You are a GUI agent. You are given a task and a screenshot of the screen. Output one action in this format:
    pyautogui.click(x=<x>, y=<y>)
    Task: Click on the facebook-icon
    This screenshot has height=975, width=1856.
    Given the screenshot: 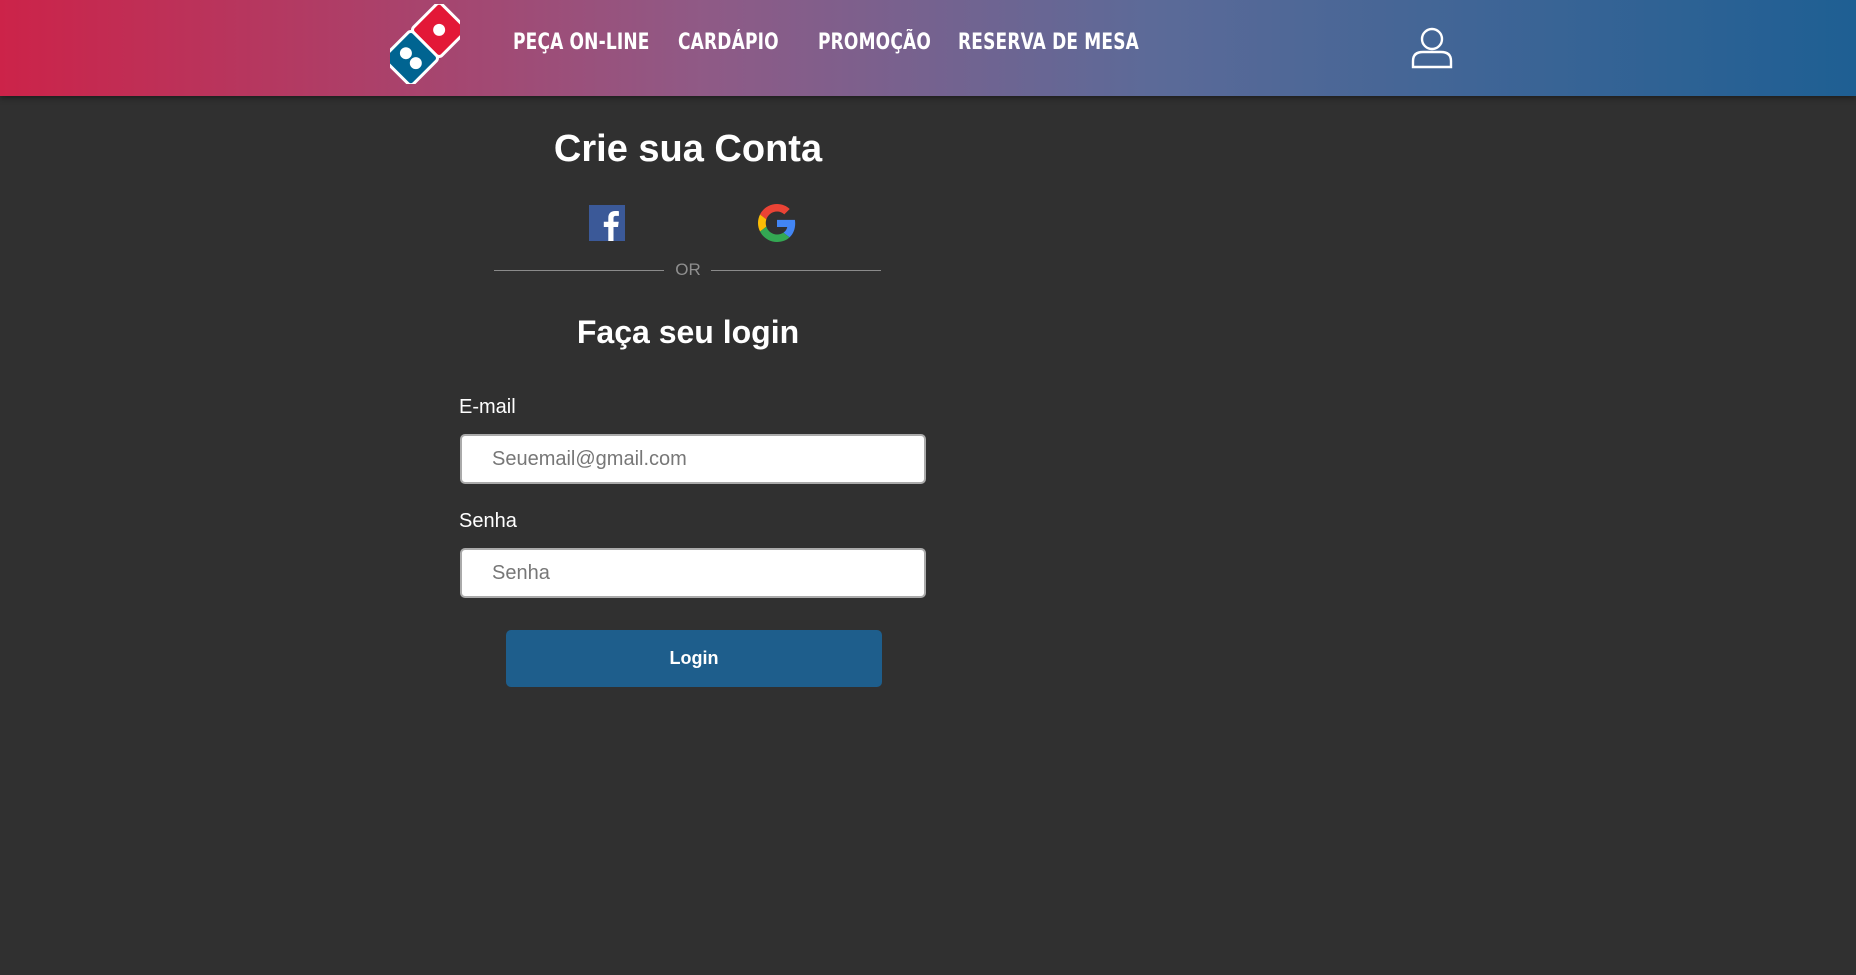 What is the action you would take?
    pyautogui.click(x=607, y=223)
    